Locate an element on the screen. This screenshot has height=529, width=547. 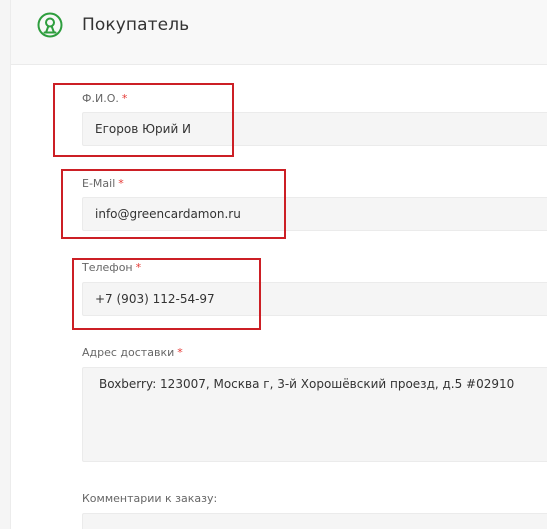
email-label-text: E-Mail is located at coordinates (99, 183).